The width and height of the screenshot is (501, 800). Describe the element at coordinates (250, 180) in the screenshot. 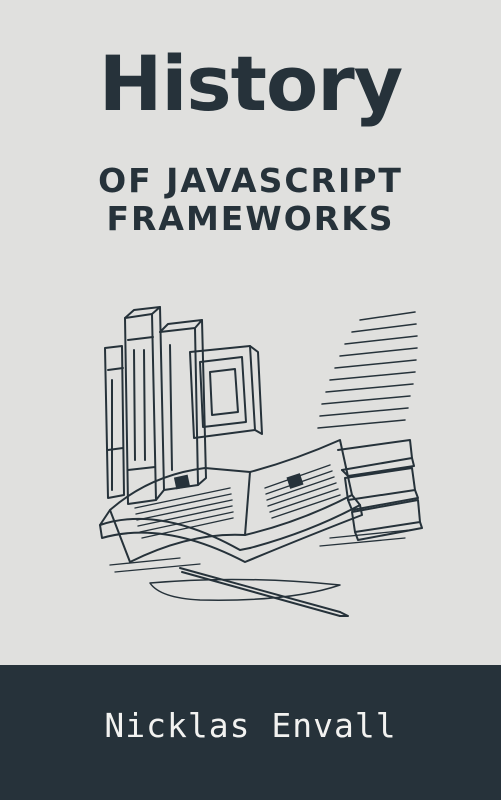

I see `subtitle-line-1: OF JAVASCRIPT` at that location.